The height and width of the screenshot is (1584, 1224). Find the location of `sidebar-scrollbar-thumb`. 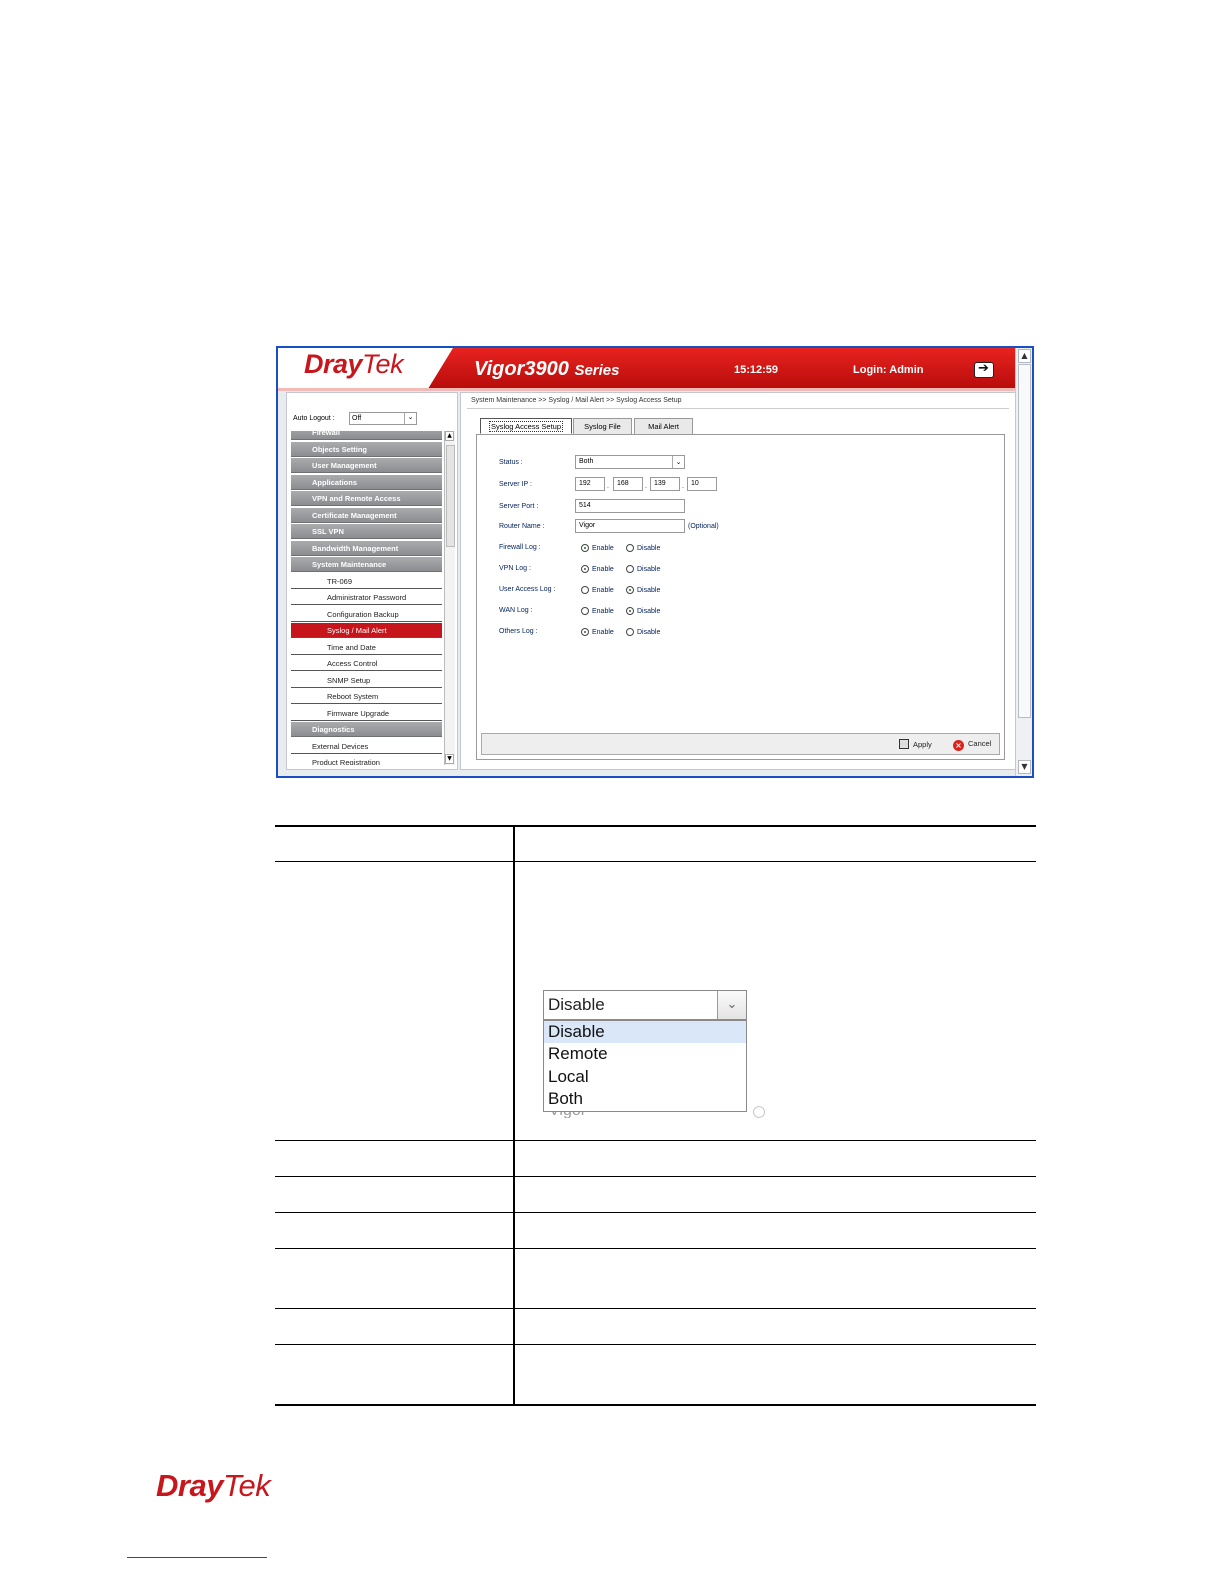

sidebar-scrollbar-thumb is located at coordinates (450, 496).